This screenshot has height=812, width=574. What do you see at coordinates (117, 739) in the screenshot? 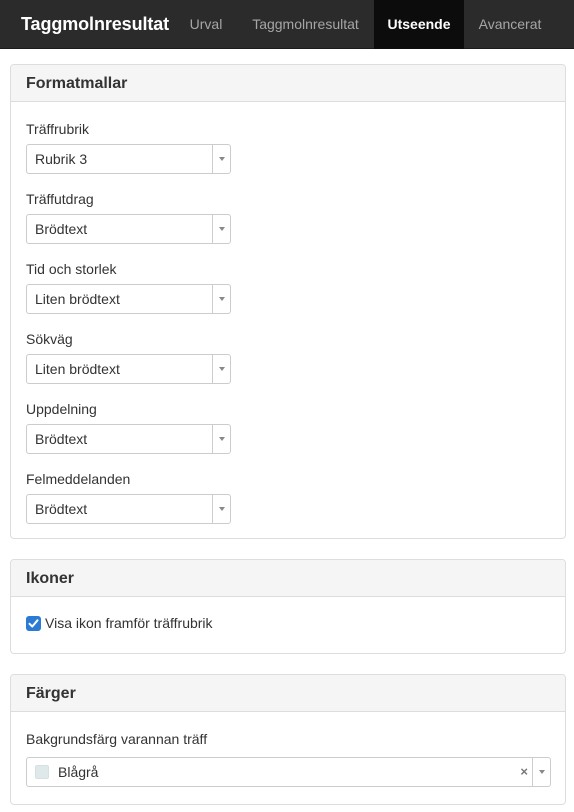
I see `label-bakgrundsfarg: Bakgrundsfärg varannan träff` at bounding box center [117, 739].